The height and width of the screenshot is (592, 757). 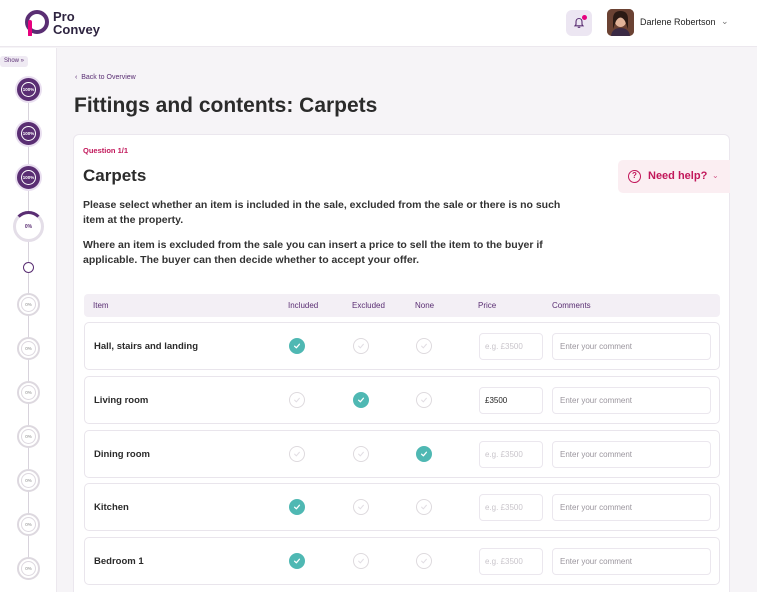 I want to click on step-9-label: 0%, so click(x=28, y=436).